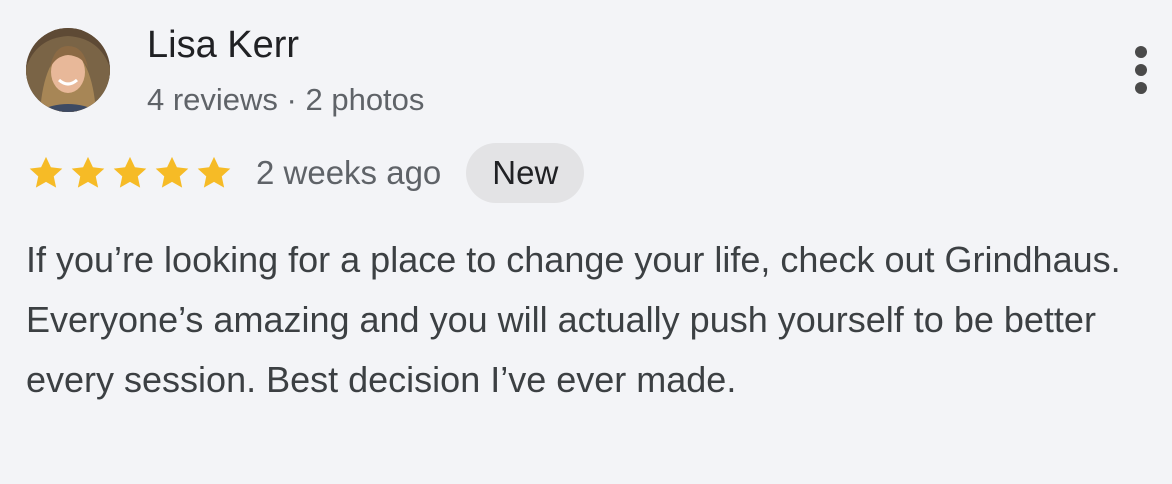 The image size is (1172, 484). Describe the element at coordinates (1141, 52) in the screenshot. I see `more-vert-icon` at that location.